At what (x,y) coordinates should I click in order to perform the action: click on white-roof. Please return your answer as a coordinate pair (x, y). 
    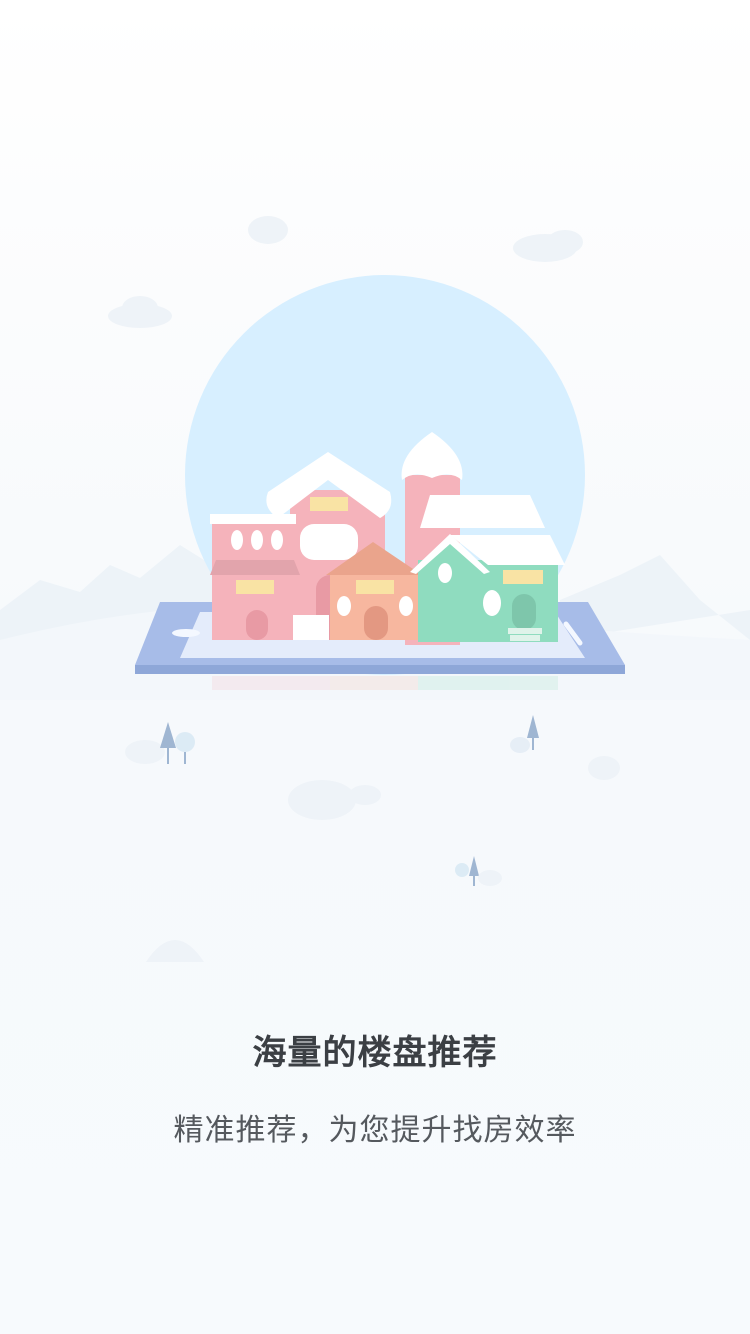
    Looking at the image, I should click on (482, 511).